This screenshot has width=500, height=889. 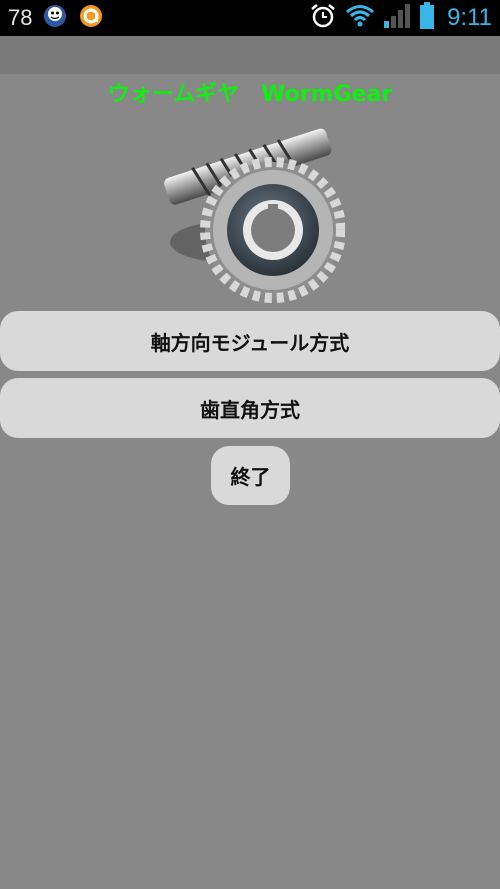 I want to click on battery-icon, so click(x=427, y=18).